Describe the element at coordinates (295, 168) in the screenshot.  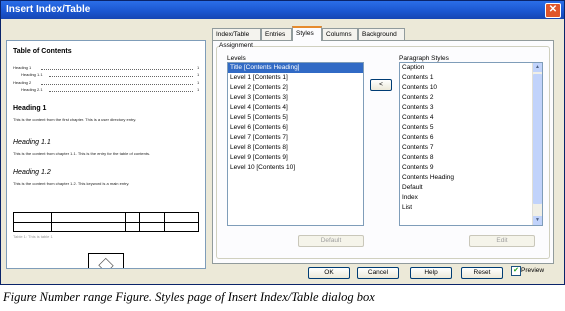
I see `levels-list-item: Level 10 [Contents 10]` at that location.